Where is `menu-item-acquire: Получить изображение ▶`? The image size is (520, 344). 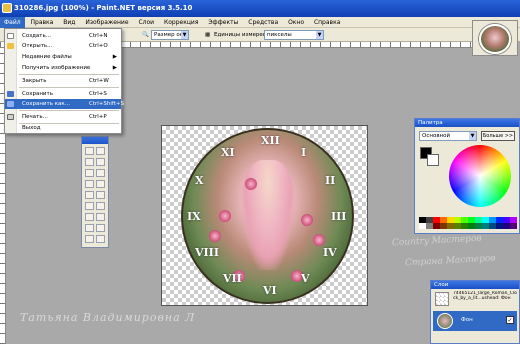 menu-item-acquire: Получить изображение ▶ is located at coordinates (63, 68).